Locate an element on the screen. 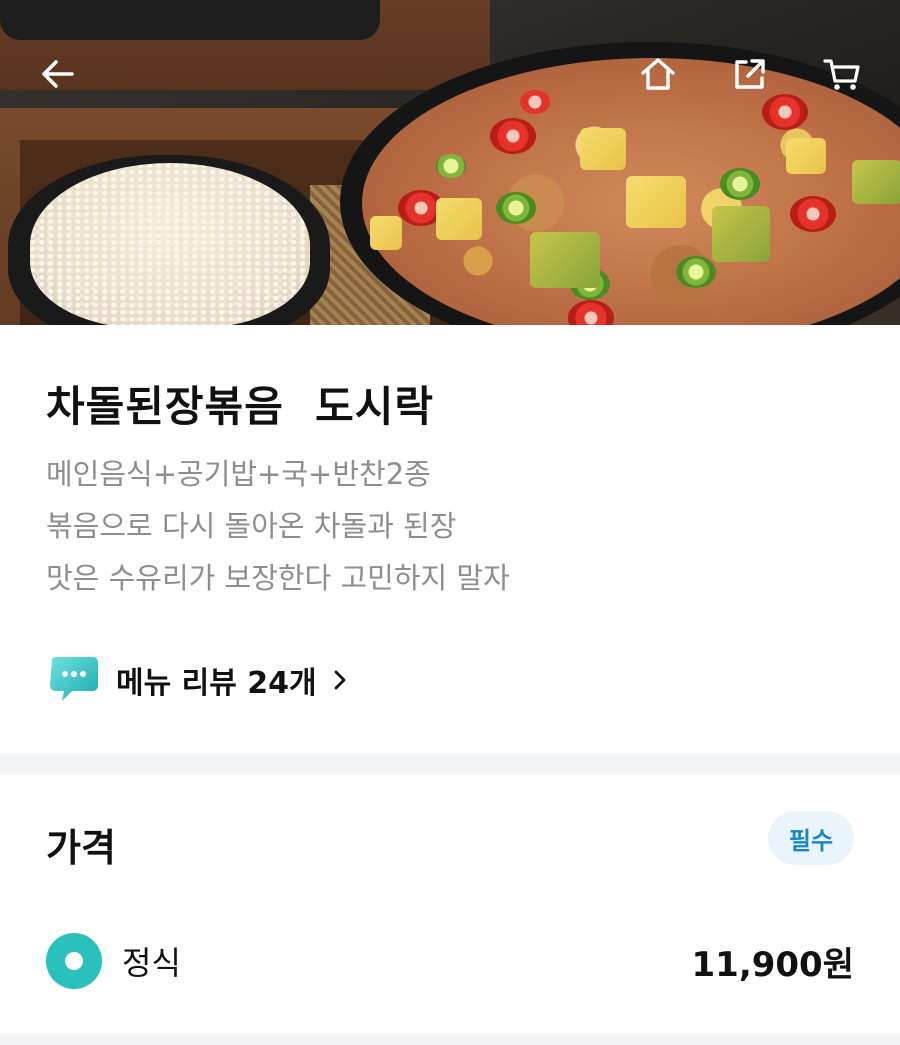 This screenshot has height=1045, width=900. price-option-label: 정식 is located at coordinates (151, 963).